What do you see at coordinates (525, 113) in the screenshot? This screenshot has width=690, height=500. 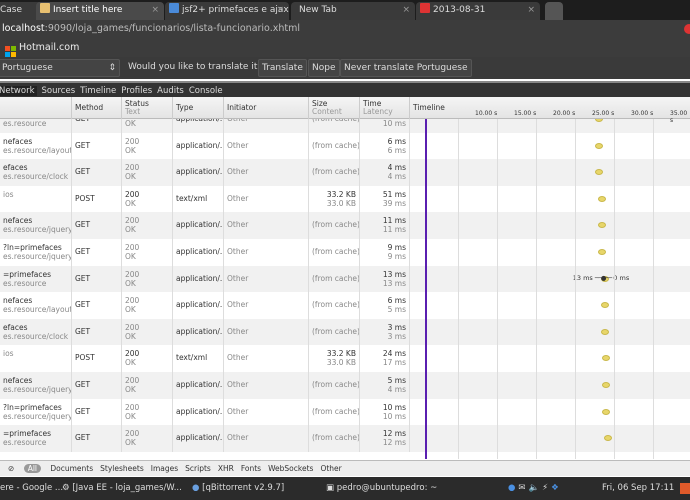 I see `timeline-tick-label: 15.00 s` at bounding box center [525, 113].